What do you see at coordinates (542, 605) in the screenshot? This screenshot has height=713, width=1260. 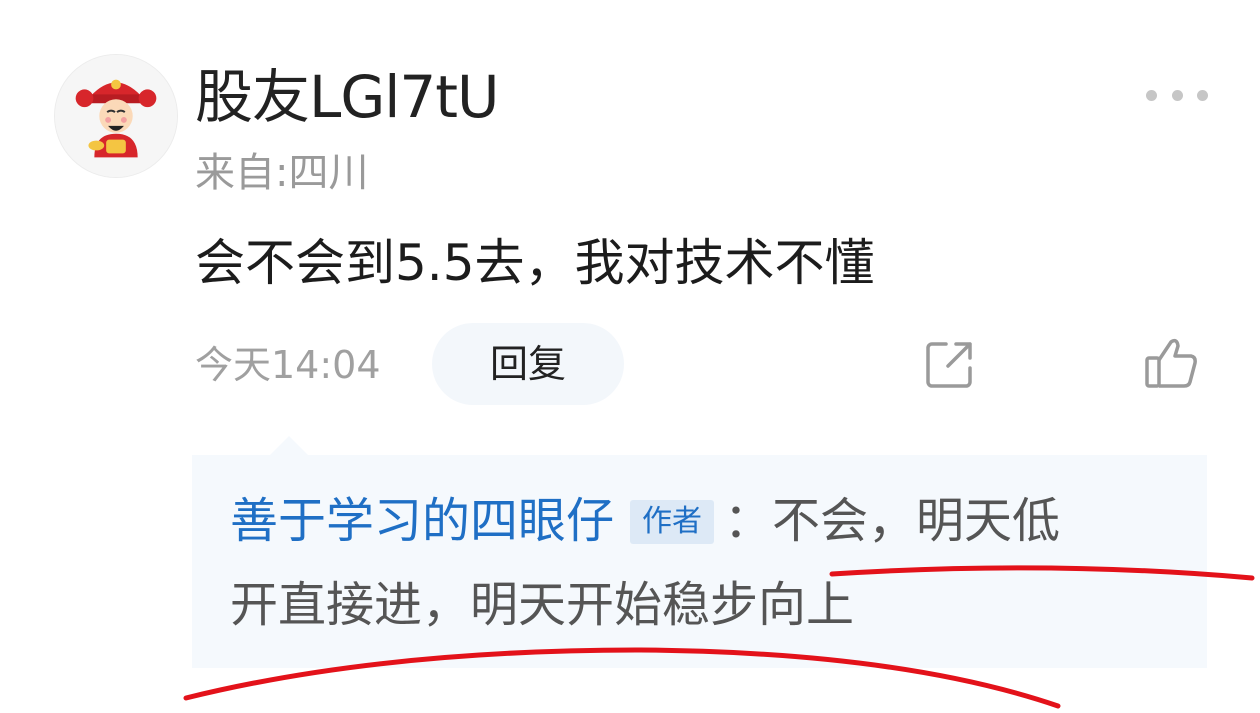 I see `reply-text-part-2: 开直接进，明天开始稳步向上` at bounding box center [542, 605].